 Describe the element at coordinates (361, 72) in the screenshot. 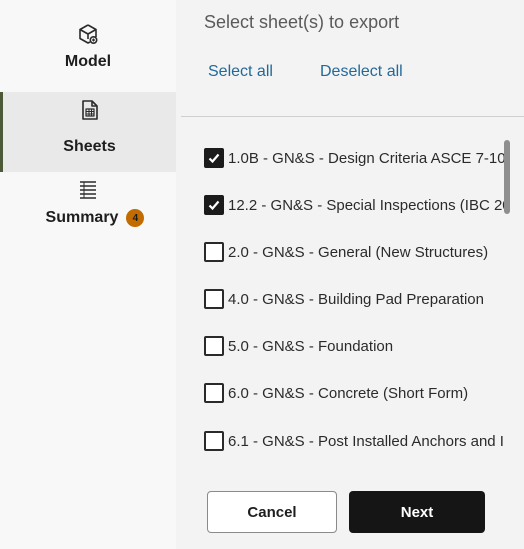

I see `deselect-all-link: Deselect all` at that location.